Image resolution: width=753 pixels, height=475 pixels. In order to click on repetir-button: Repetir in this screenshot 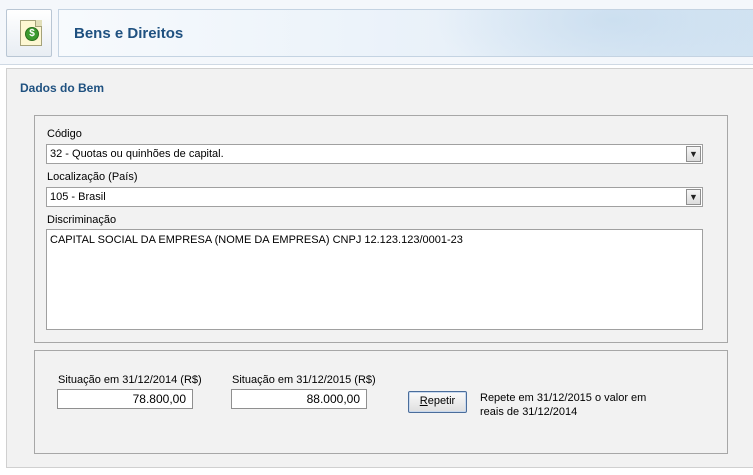, I will do `click(437, 402)`.